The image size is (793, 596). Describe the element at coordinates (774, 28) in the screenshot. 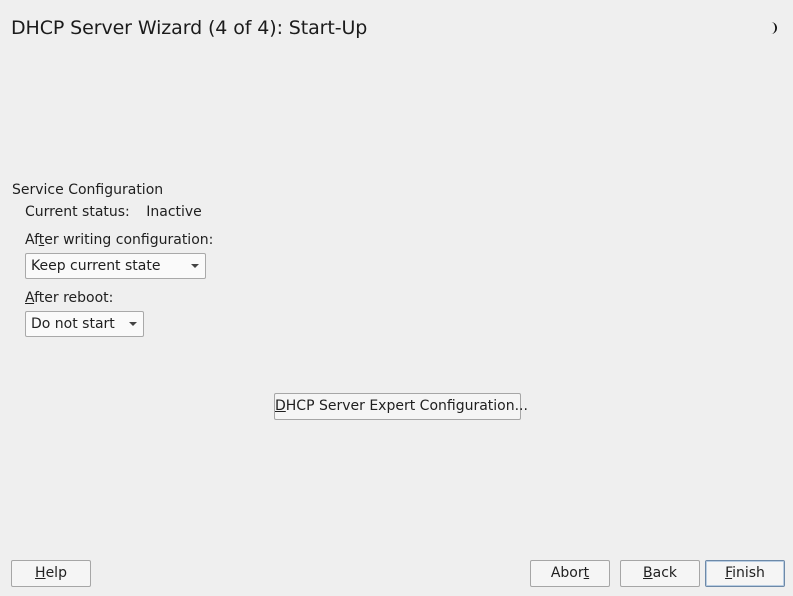

I see `moon-icon` at that location.